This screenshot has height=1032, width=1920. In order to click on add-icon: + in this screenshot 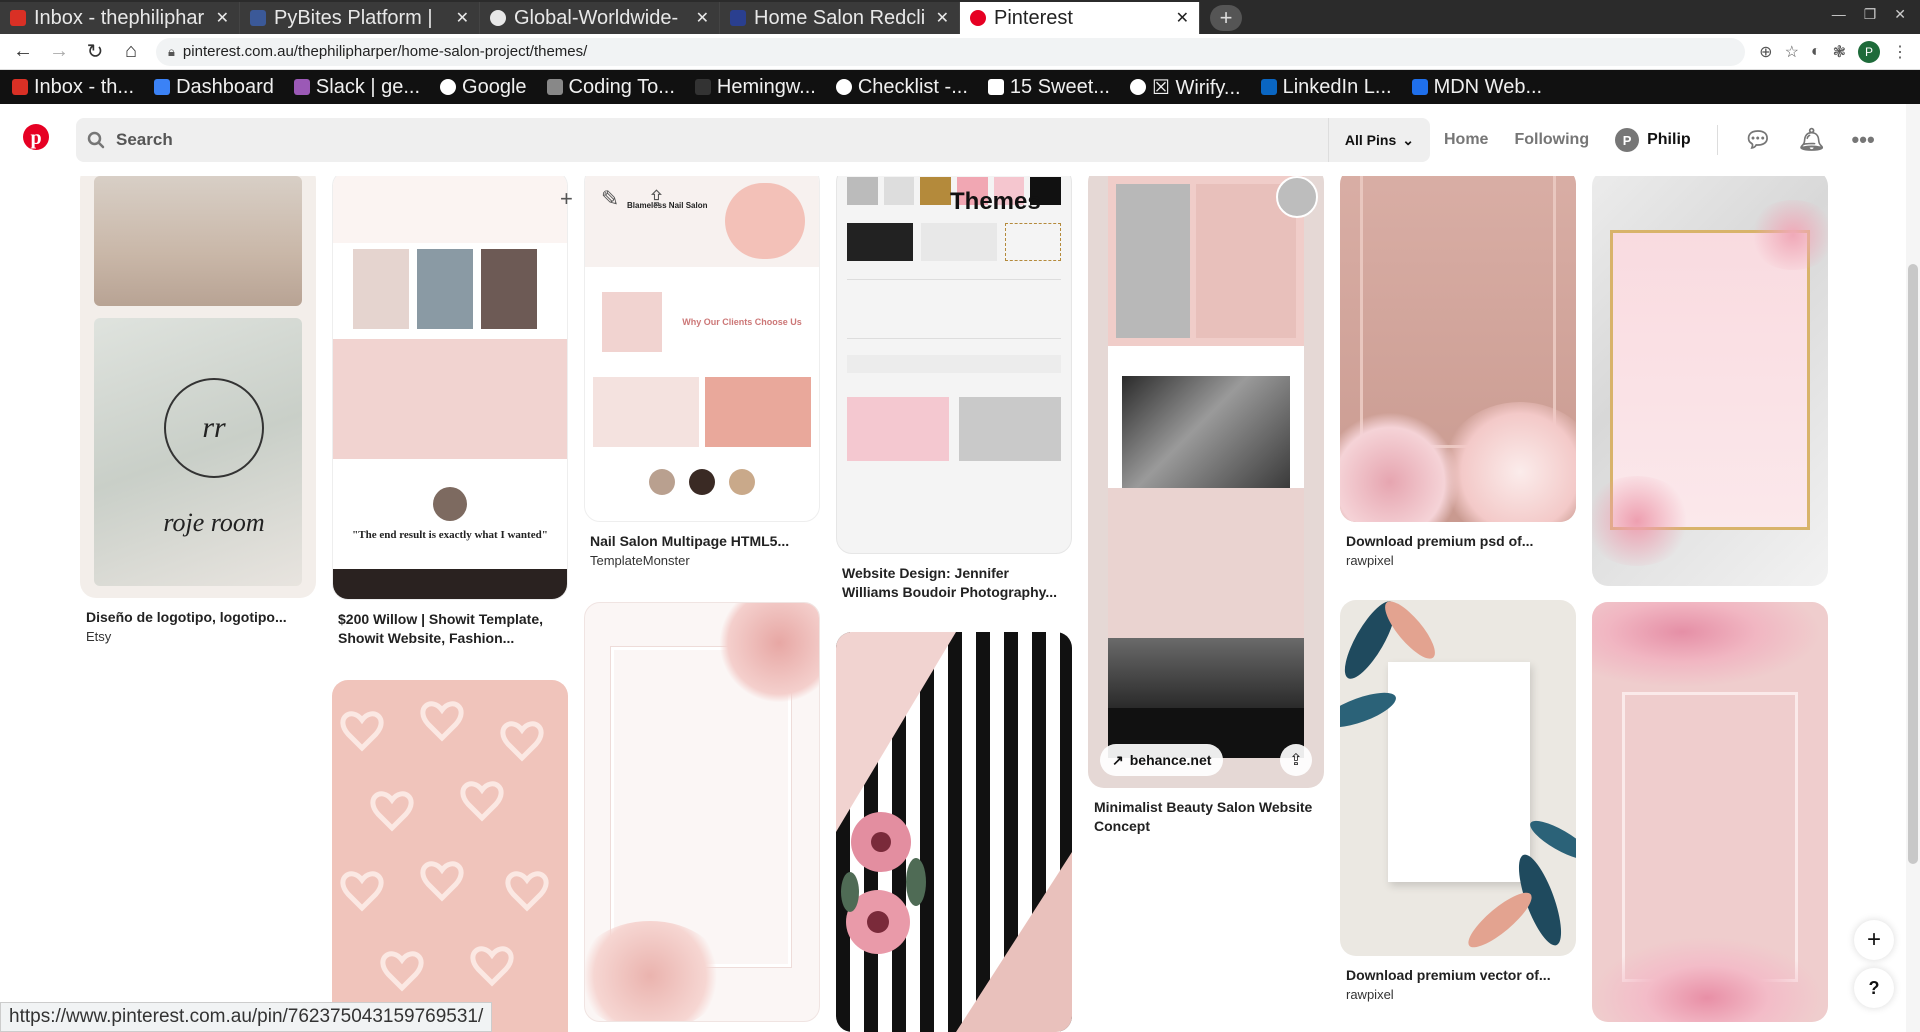, I will do `click(566, 199)`.